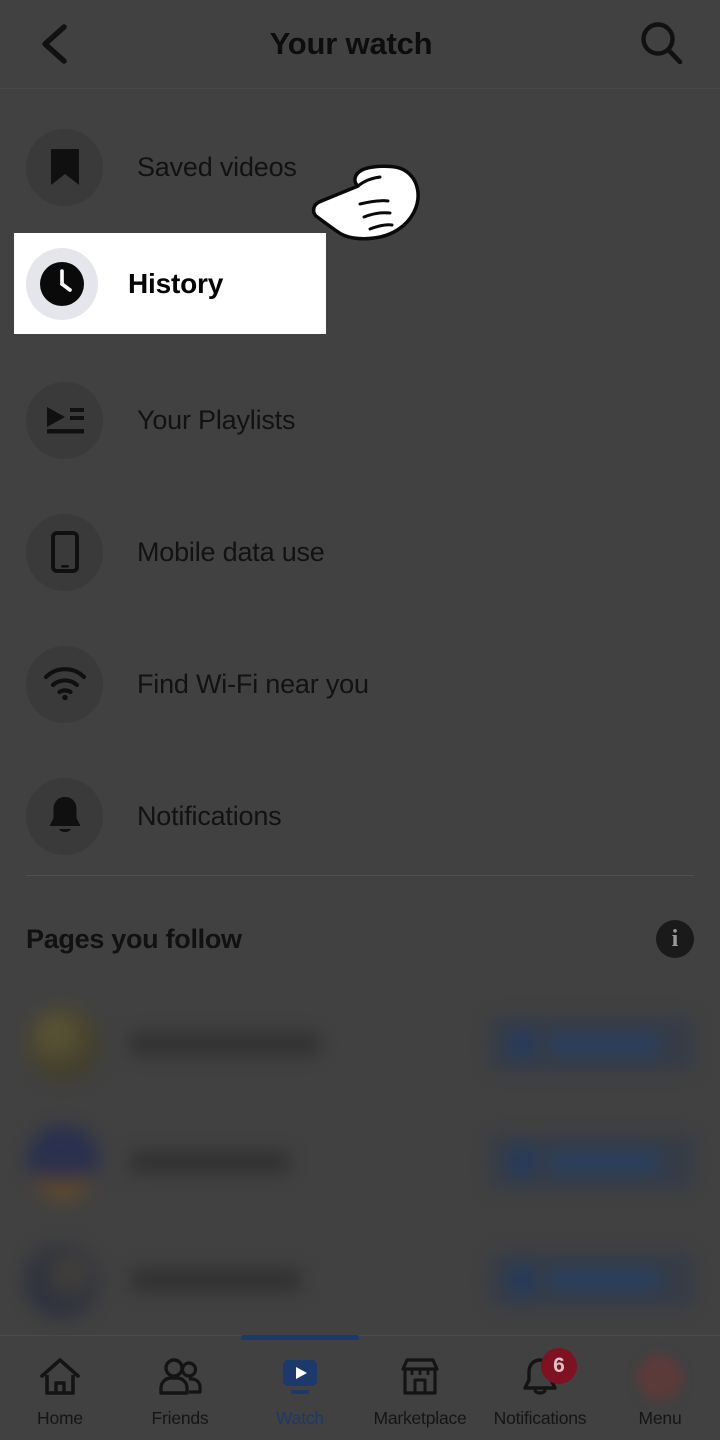 This screenshot has height=1440, width=720. I want to click on watch-video-icon, so click(300, 1377).